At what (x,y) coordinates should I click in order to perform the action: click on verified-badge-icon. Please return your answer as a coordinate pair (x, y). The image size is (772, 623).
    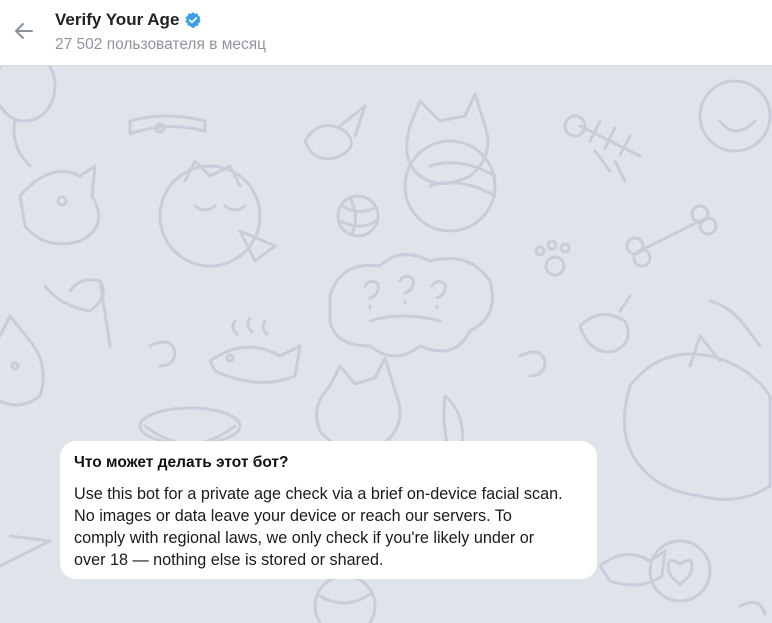
    Looking at the image, I should click on (193, 20).